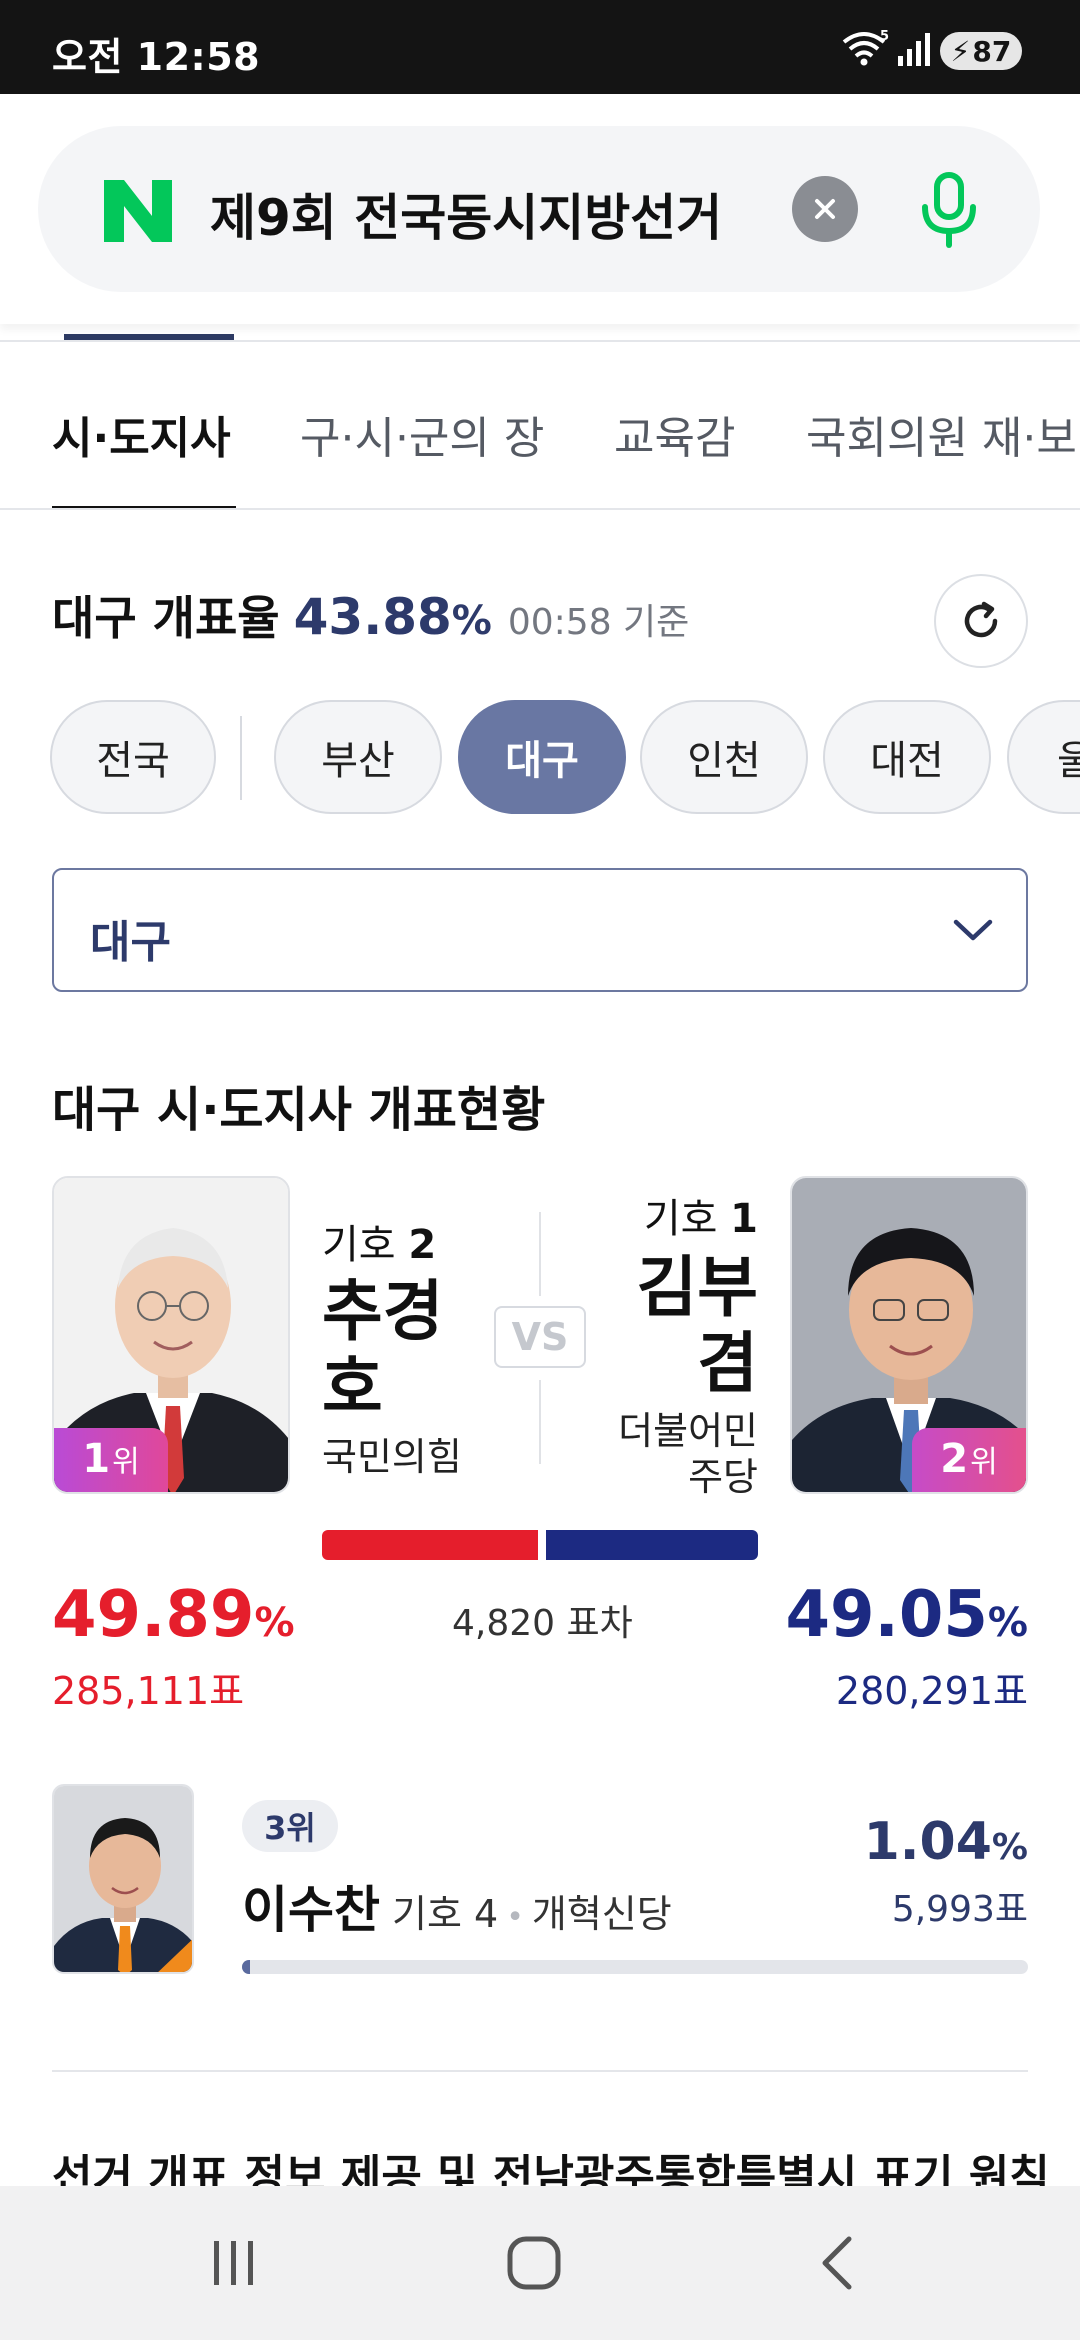  I want to click on region-select: 대구, so click(540, 930).